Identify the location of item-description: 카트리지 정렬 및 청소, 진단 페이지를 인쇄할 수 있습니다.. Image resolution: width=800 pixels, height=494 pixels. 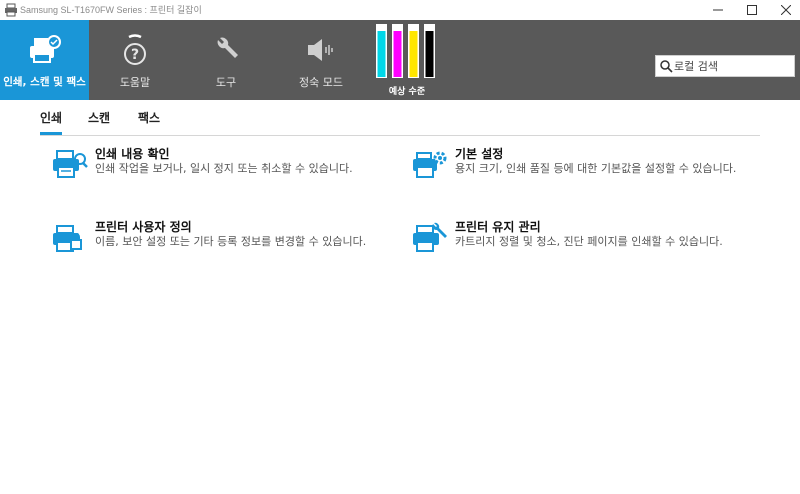
(589, 241).